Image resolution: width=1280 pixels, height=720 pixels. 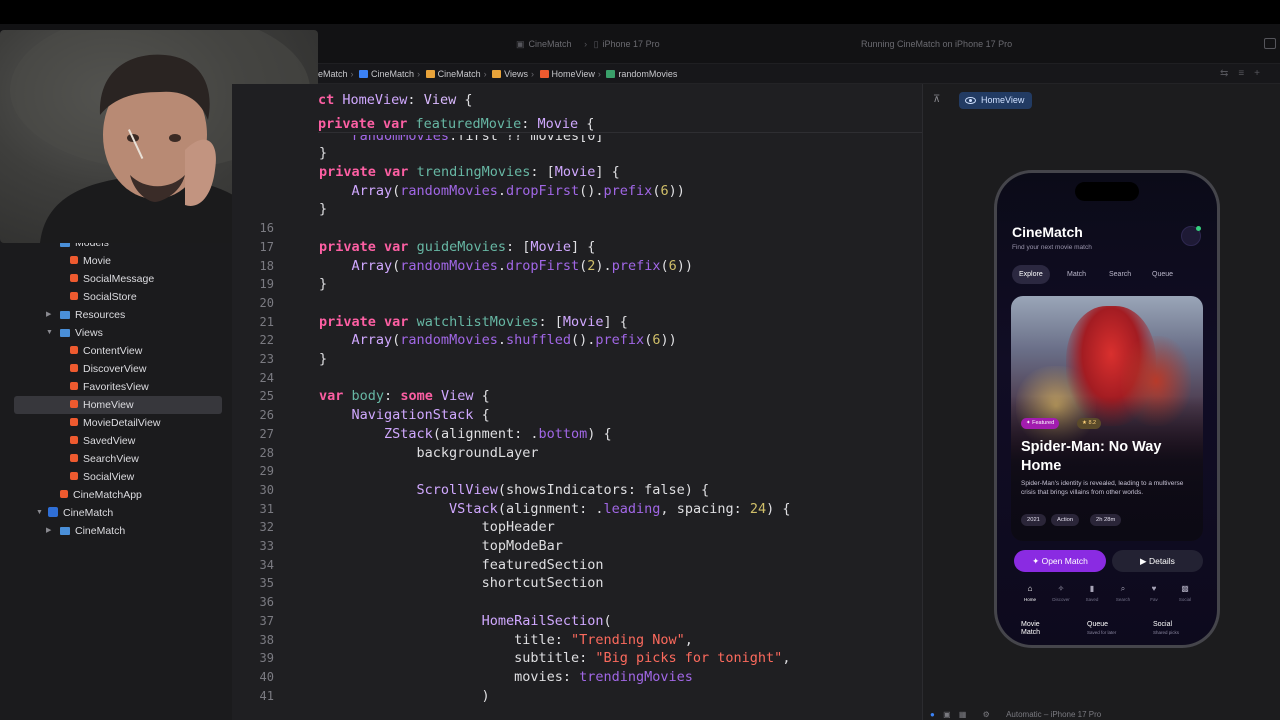 I want to click on line-number: 26, so click(x=266, y=415).